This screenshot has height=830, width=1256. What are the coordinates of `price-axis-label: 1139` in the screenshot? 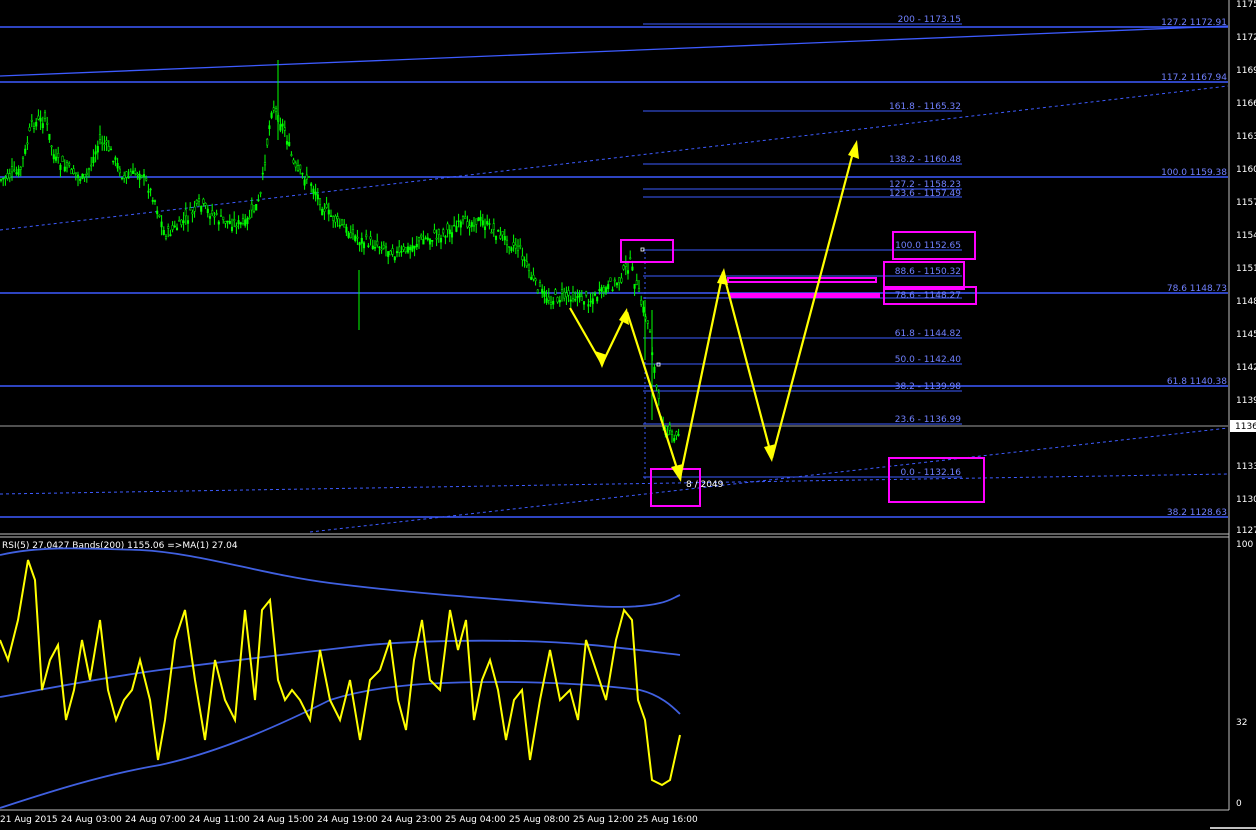 It's located at (1246, 401).